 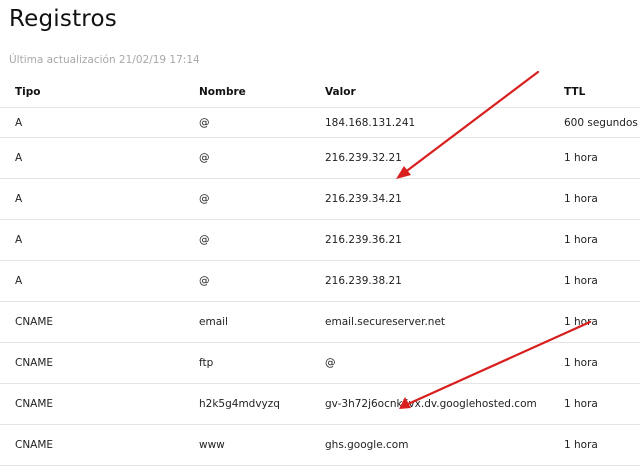 I want to click on table-row: A @ 216.239.32.21 1 hora, so click(x=320, y=158).